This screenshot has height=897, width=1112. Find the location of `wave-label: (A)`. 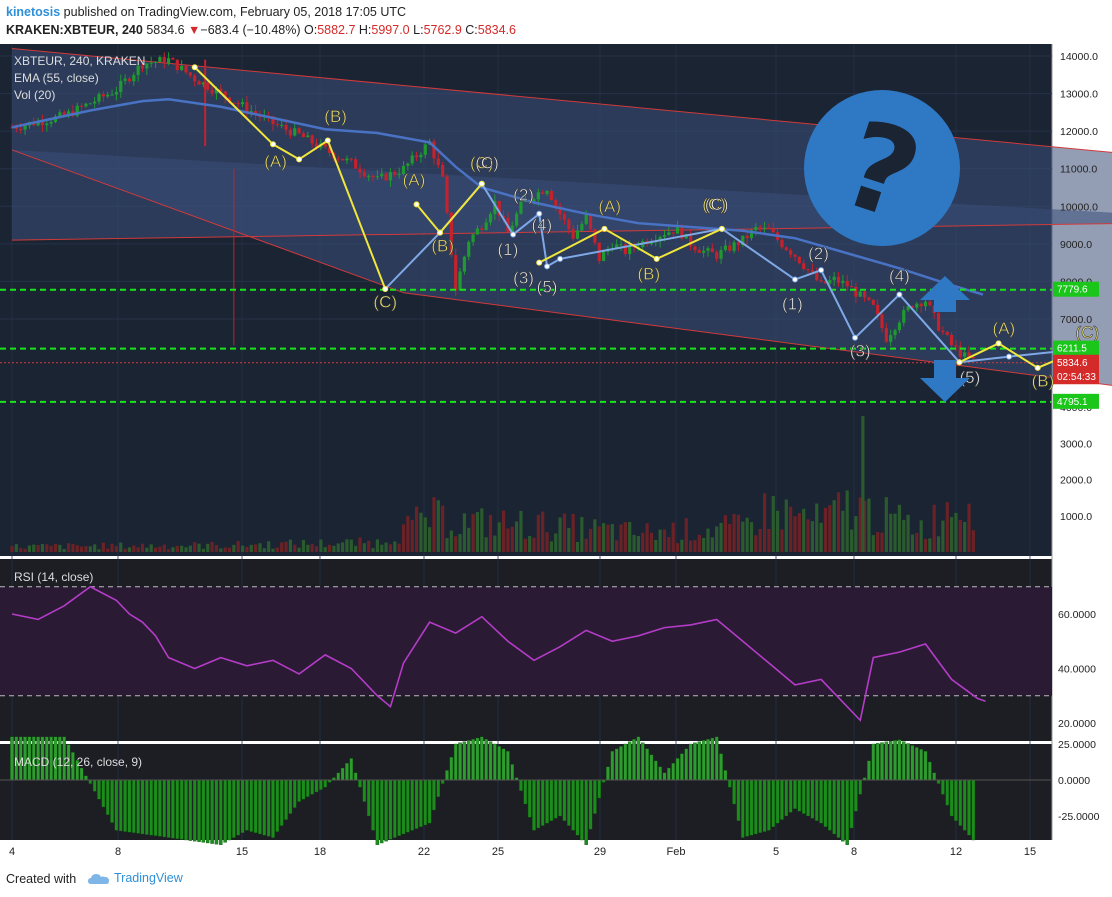

wave-label: (A) is located at coordinates (414, 180).